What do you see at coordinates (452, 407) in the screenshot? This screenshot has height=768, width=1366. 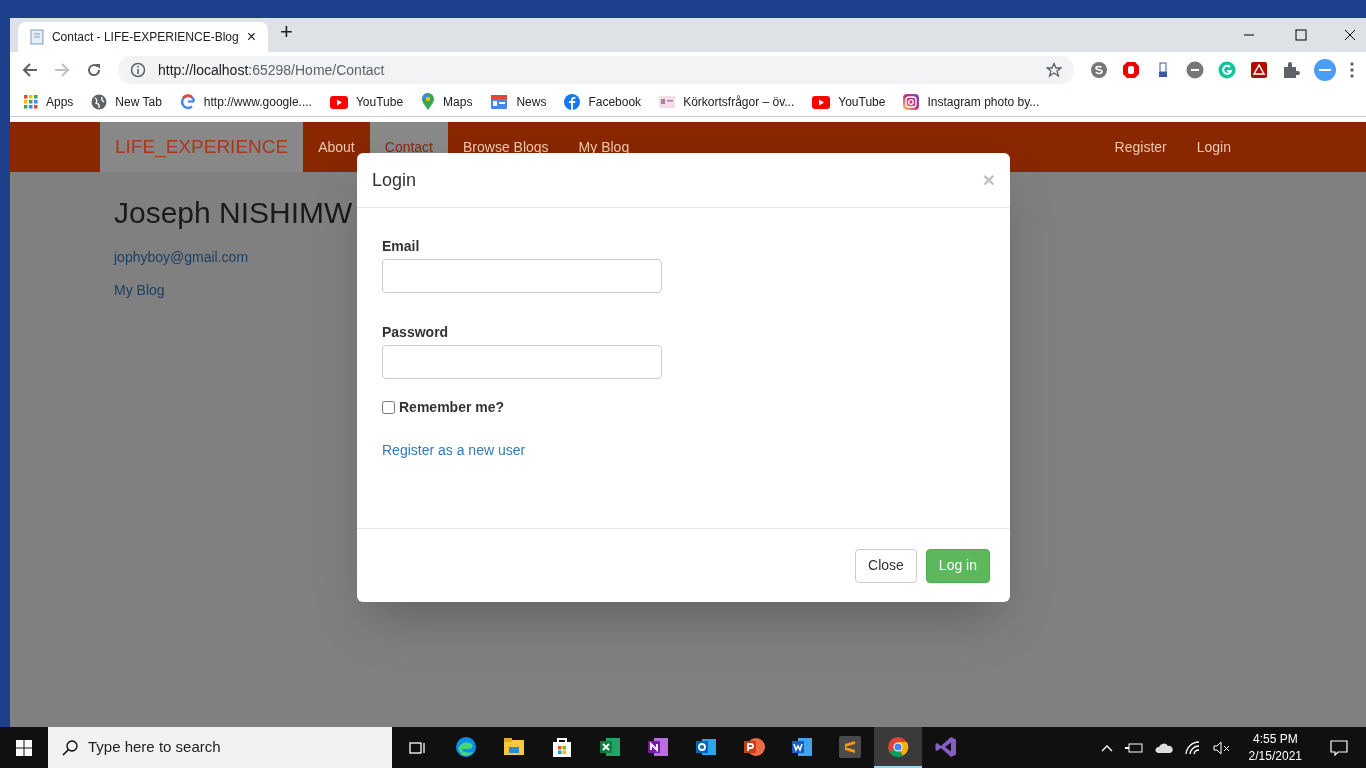 I see `checkbox-label: Remember me?` at bounding box center [452, 407].